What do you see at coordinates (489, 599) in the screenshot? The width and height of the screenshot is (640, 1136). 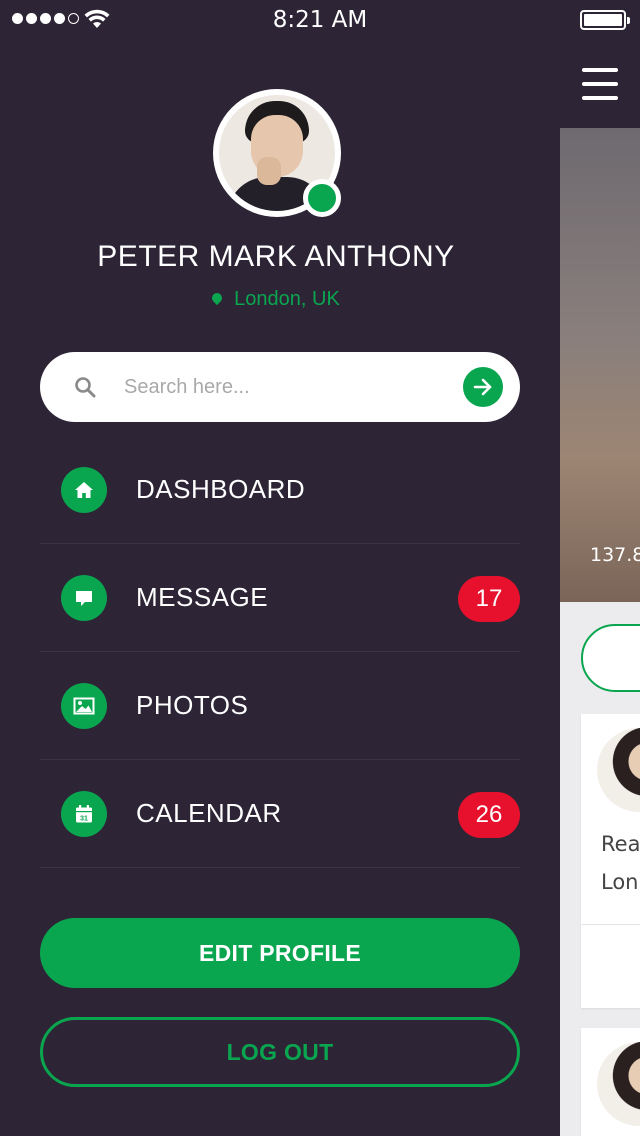 I see `message-count-badge: 17` at bounding box center [489, 599].